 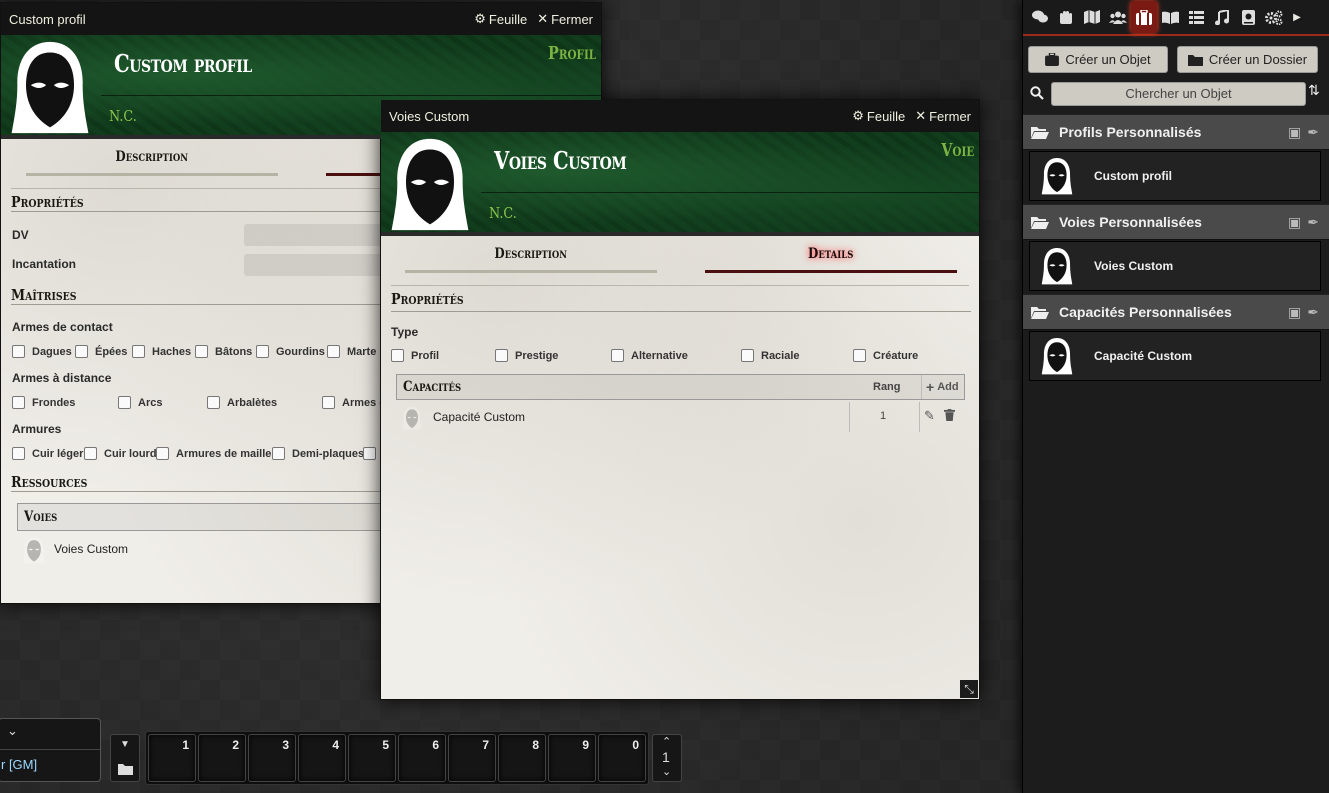 What do you see at coordinates (415, 355) in the screenshot?
I see `checkbox-type-profil: Profil` at bounding box center [415, 355].